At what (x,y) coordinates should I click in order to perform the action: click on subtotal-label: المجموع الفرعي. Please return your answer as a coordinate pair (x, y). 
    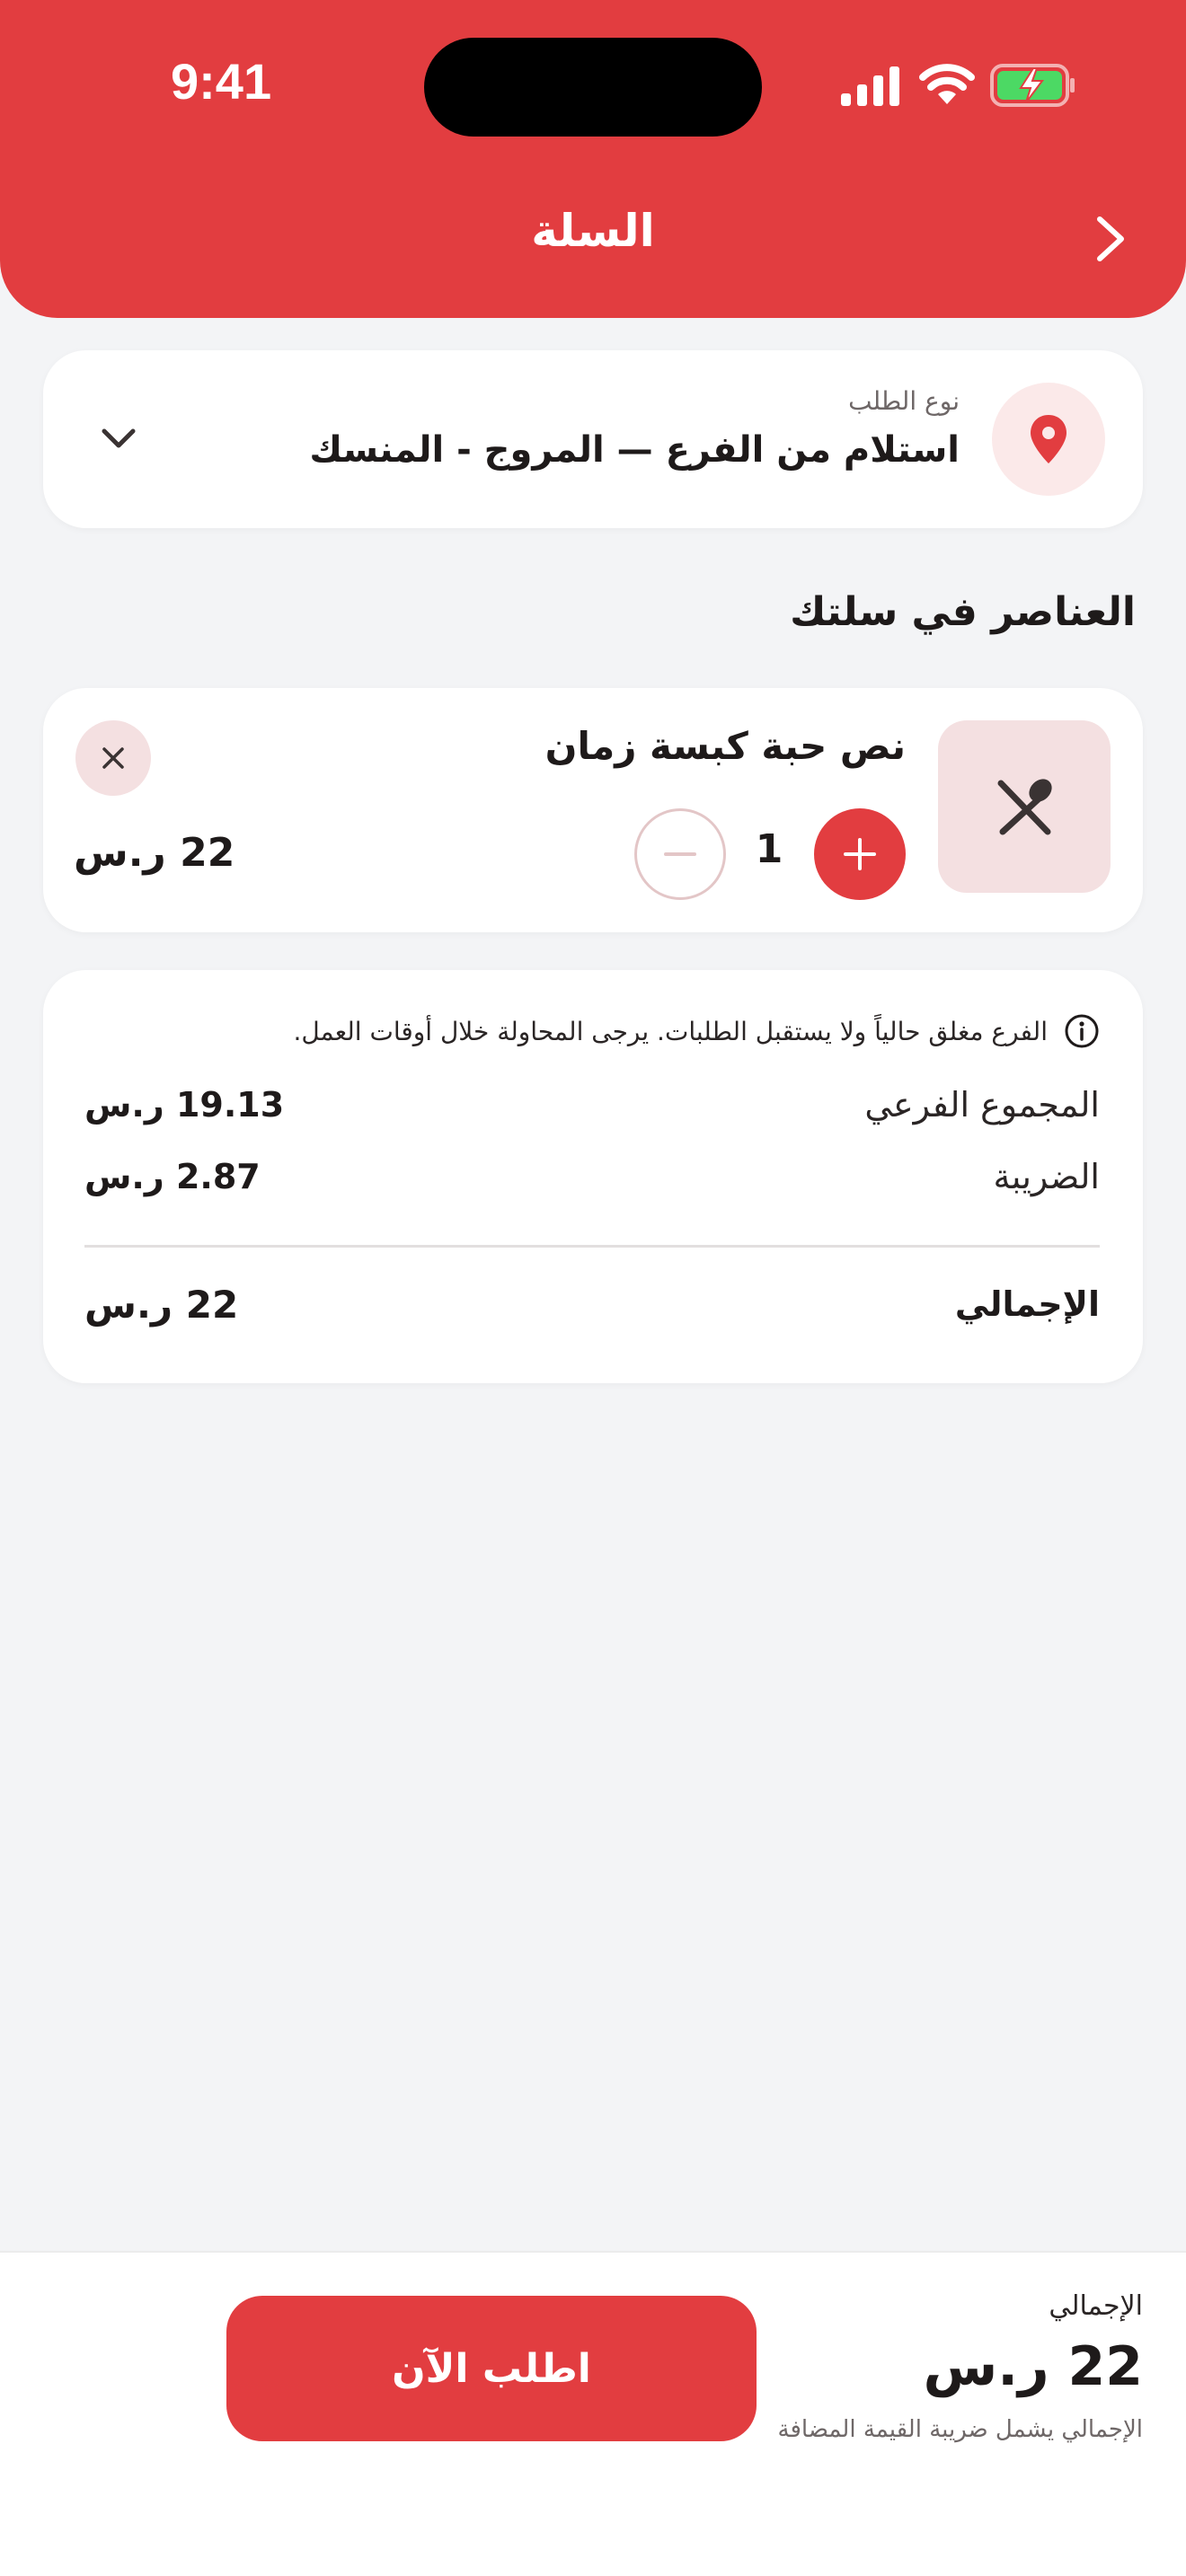
    Looking at the image, I should click on (982, 1105).